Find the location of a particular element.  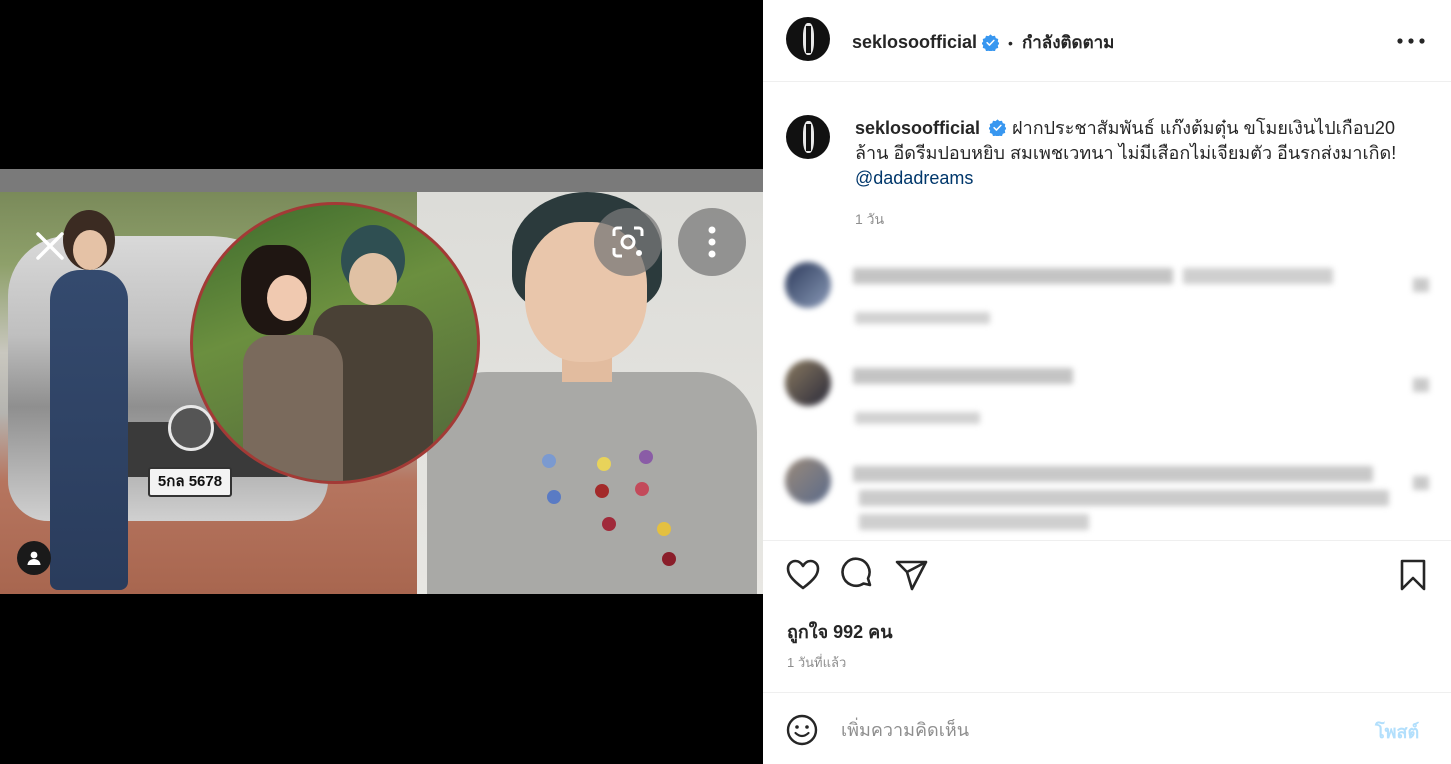

caption-timestamp: 1 วัน is located at coordinates (869, 220).